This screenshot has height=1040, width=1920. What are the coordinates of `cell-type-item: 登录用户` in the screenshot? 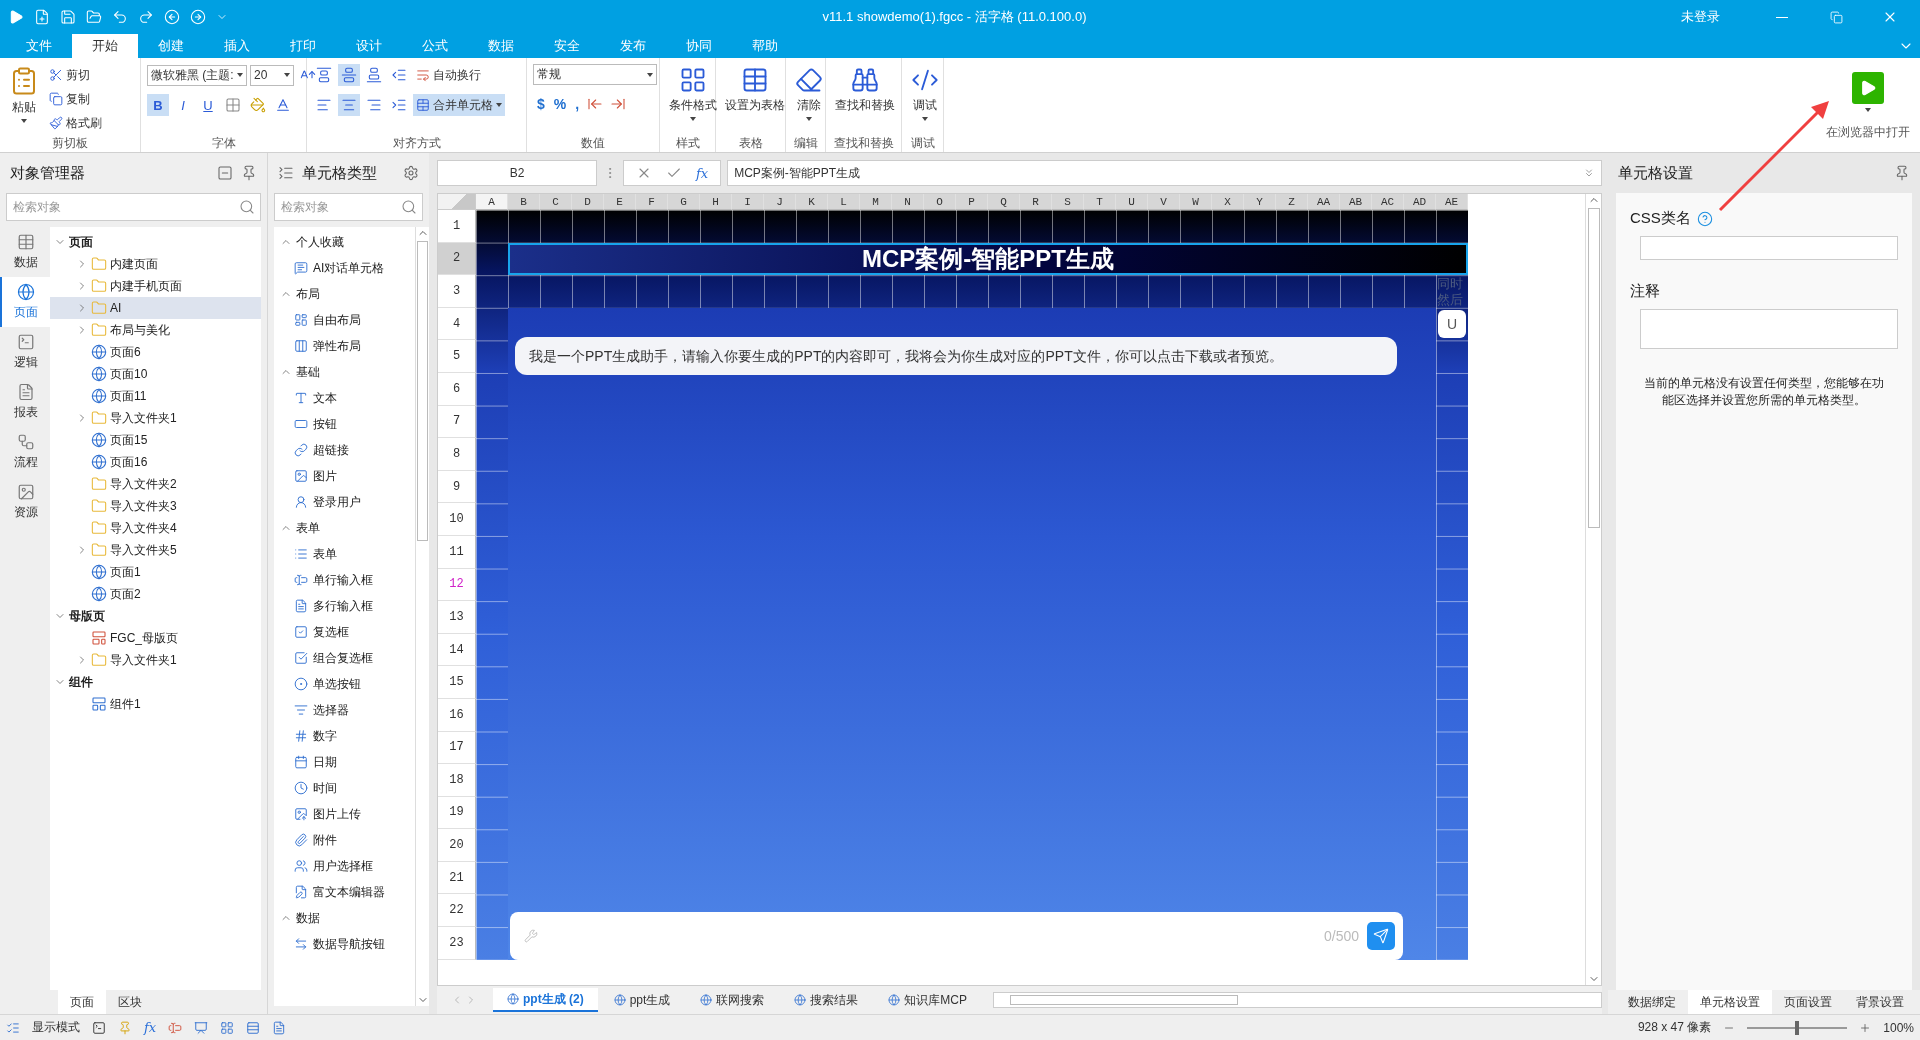 It's located at (344, 502).